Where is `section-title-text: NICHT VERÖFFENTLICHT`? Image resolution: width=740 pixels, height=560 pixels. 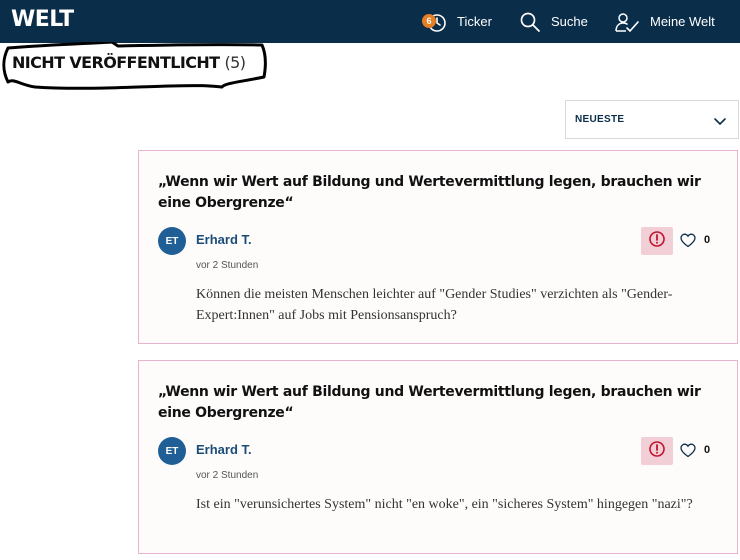
section-title-text: NICHT VERÖFFENTLICHT is located at coordinates (116, 62).